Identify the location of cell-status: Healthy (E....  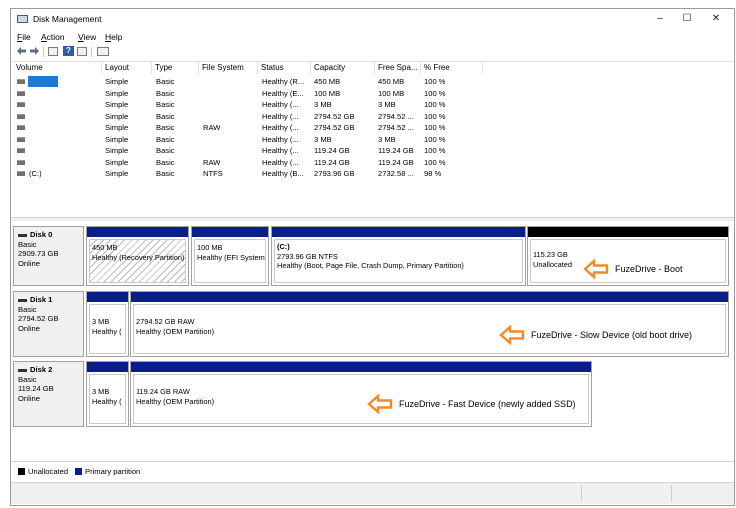
(283, 93).